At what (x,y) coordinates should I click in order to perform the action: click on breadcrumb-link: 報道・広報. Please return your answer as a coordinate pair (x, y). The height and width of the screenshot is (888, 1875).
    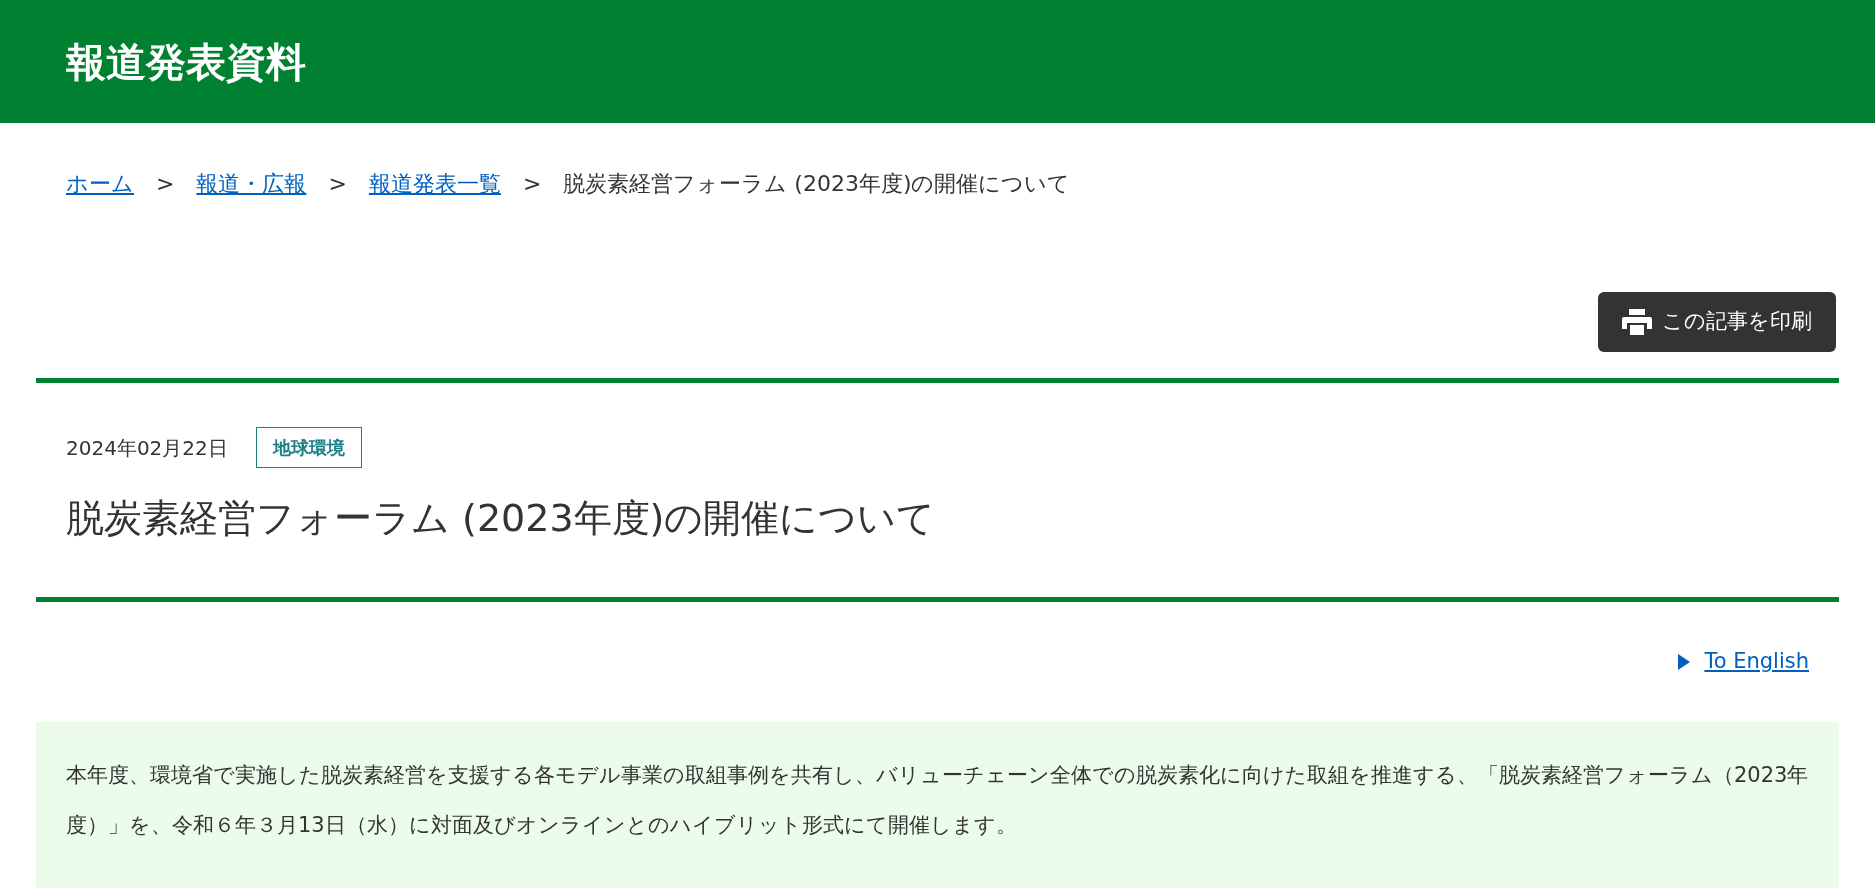
    Looking at the image, I should click on (251, 183).